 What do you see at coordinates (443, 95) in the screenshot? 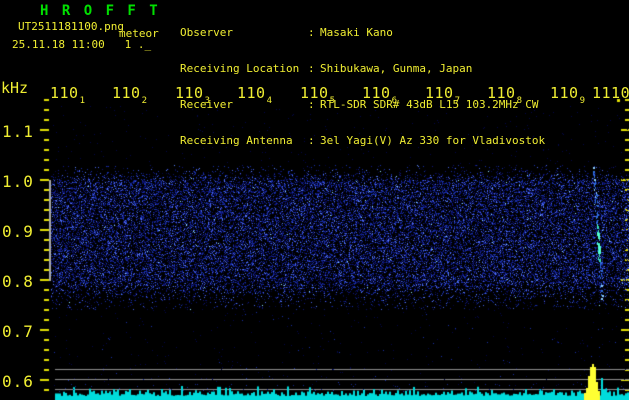
I see `time-tick-label: 1107` at bounding box center [443, 95].